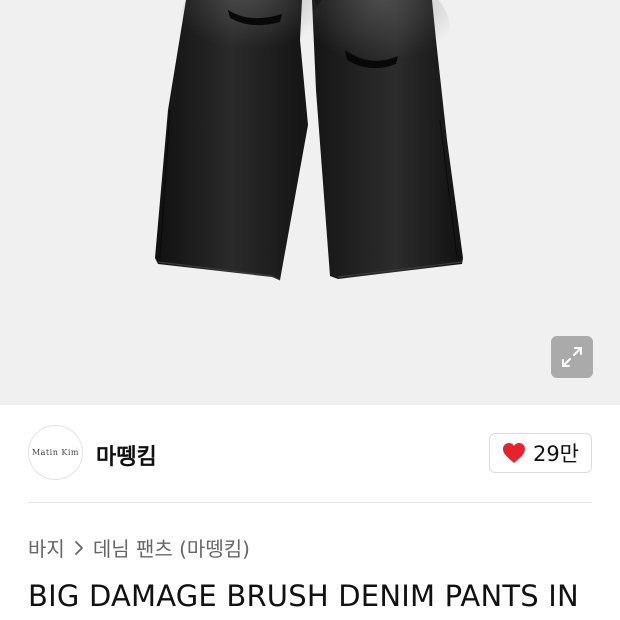  I want to click on brand-logo: Matin Kim, so click(55, 452).